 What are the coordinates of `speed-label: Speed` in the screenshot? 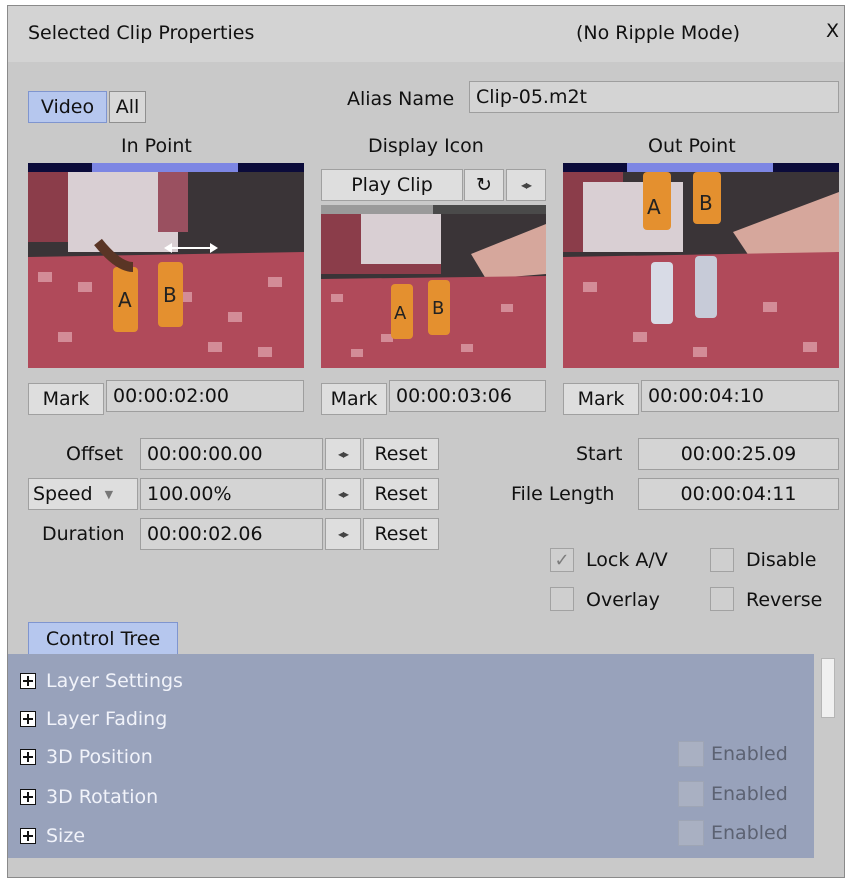 It's located at (63, 494).